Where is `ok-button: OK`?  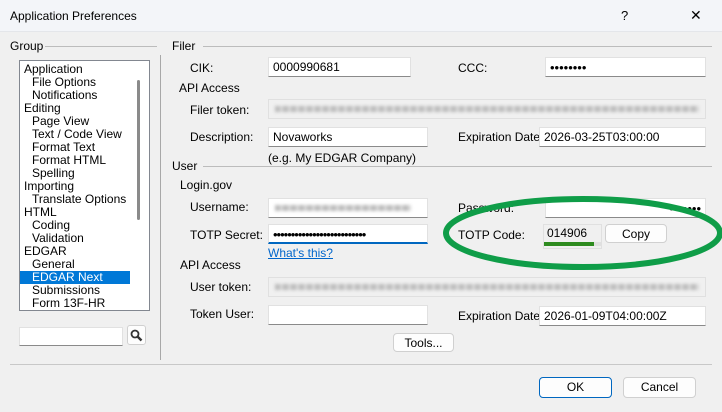
ok-button: OK is located at coordinates (575, 387).